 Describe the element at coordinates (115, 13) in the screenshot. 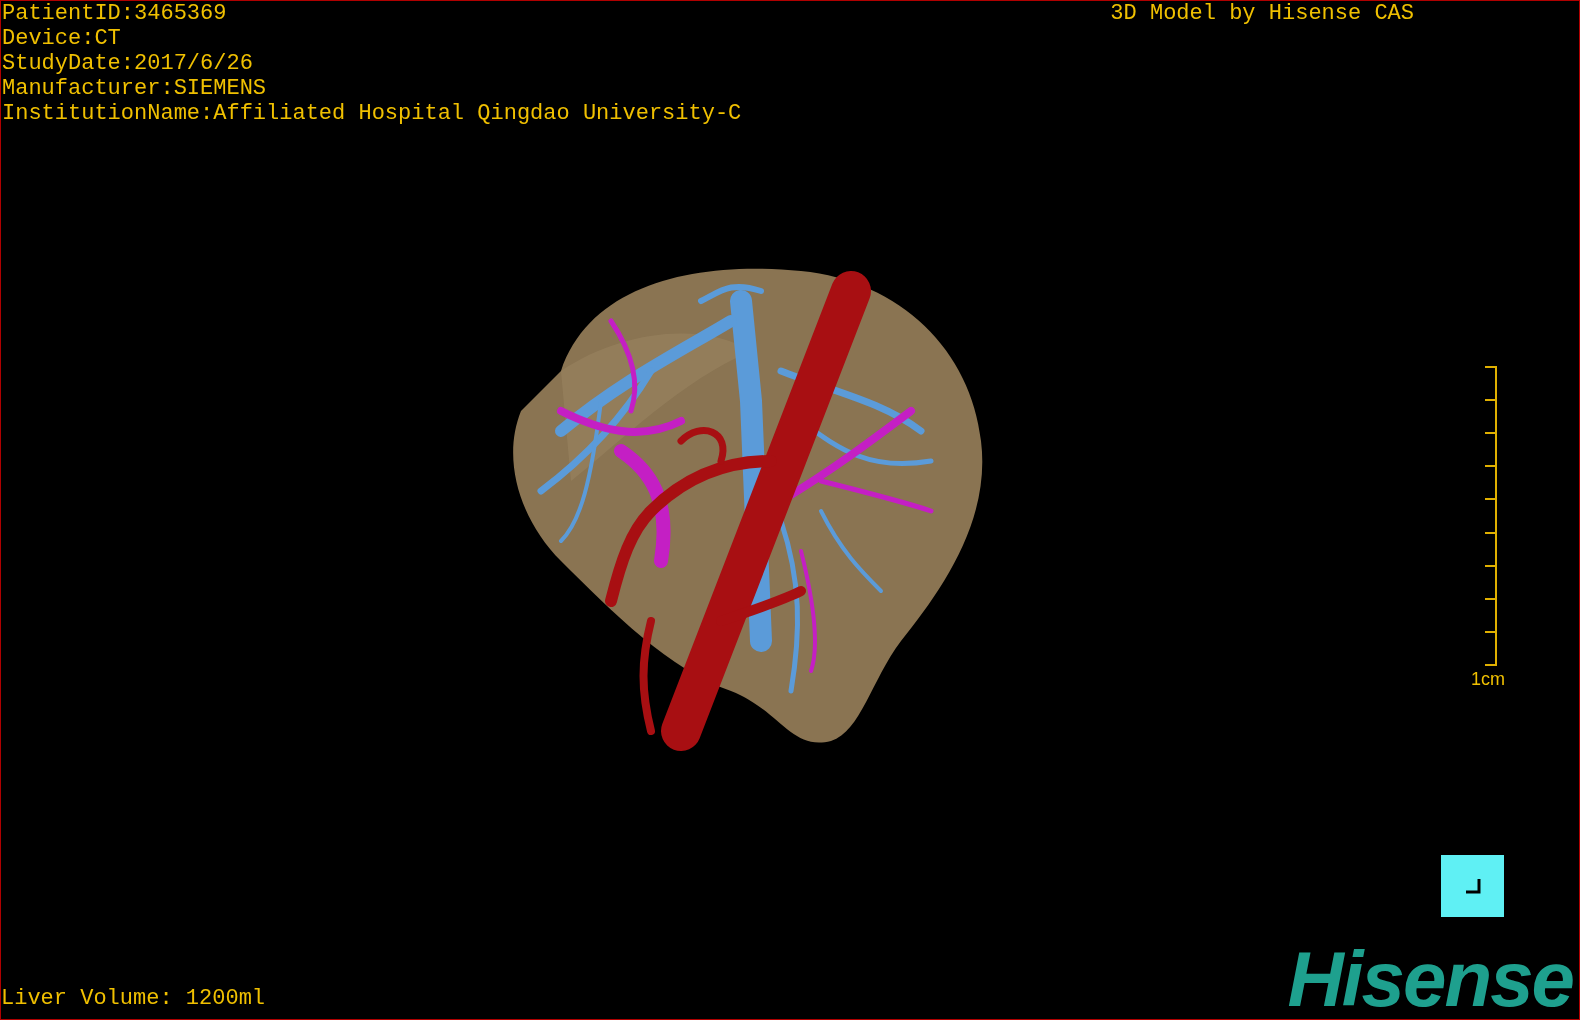

I see `info-line: PatientID:3465369` at that location.